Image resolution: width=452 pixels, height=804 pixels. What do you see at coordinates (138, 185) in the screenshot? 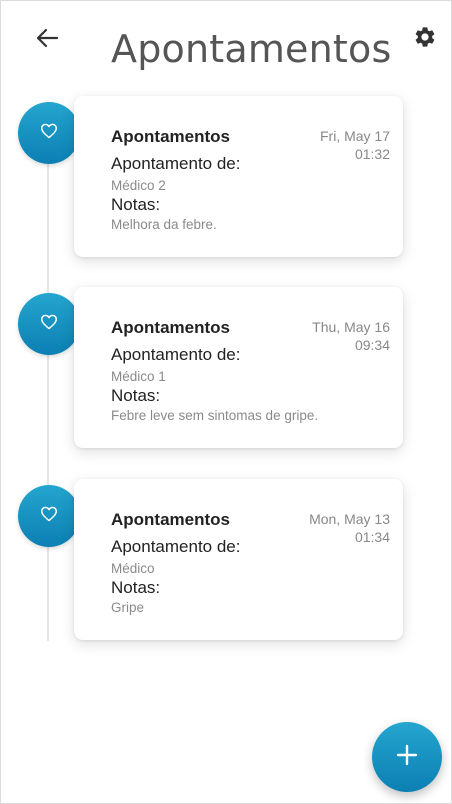
I see `from-value: Médico 2` at bounding box center [138, 185].